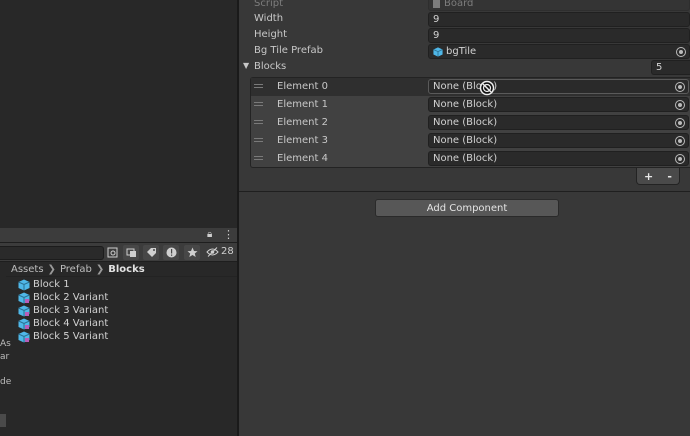  I want to click on breadcrumb: Assets ❯ Prefab ❯ Blocks, so click(118, 269).